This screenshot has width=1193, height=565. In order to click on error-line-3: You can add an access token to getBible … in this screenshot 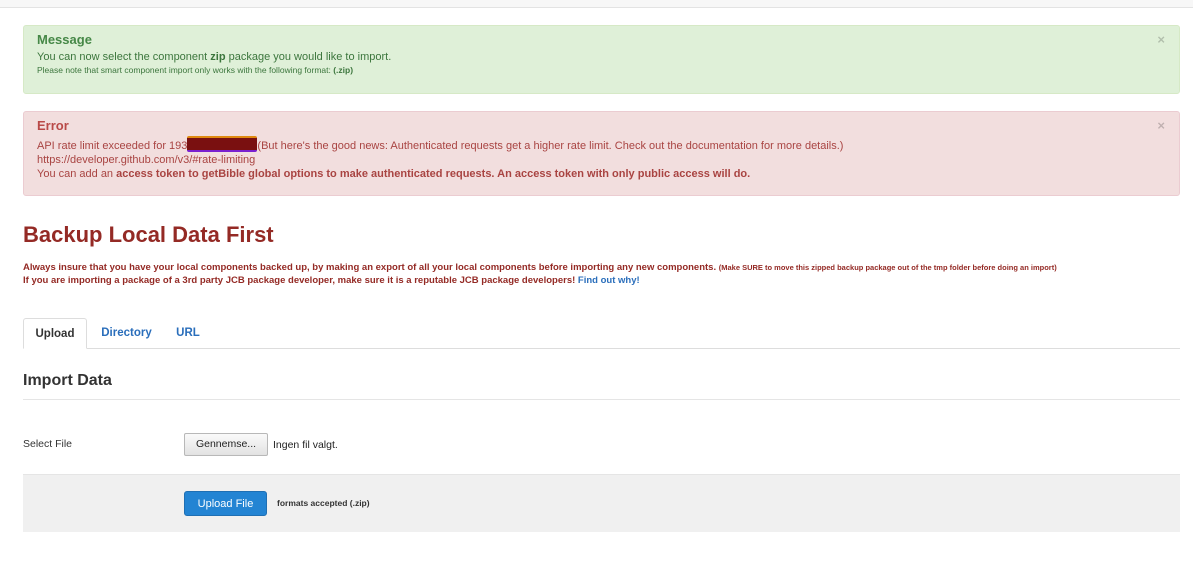, I will do `click(394, 174)`.